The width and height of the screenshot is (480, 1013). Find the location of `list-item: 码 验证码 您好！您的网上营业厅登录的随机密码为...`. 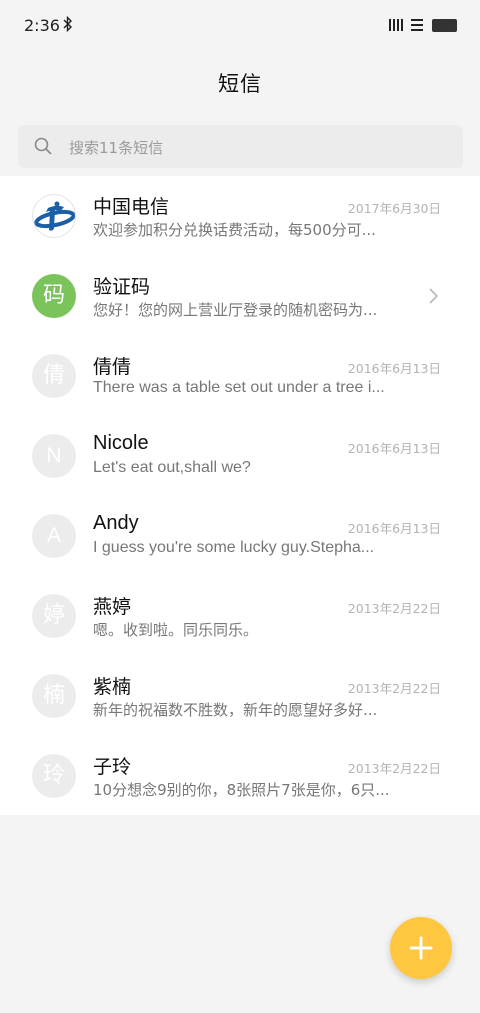

list-item: 码 验证码 您好！您的网上营业厅登录的随机密码为... is located at coordinates (240, 296).